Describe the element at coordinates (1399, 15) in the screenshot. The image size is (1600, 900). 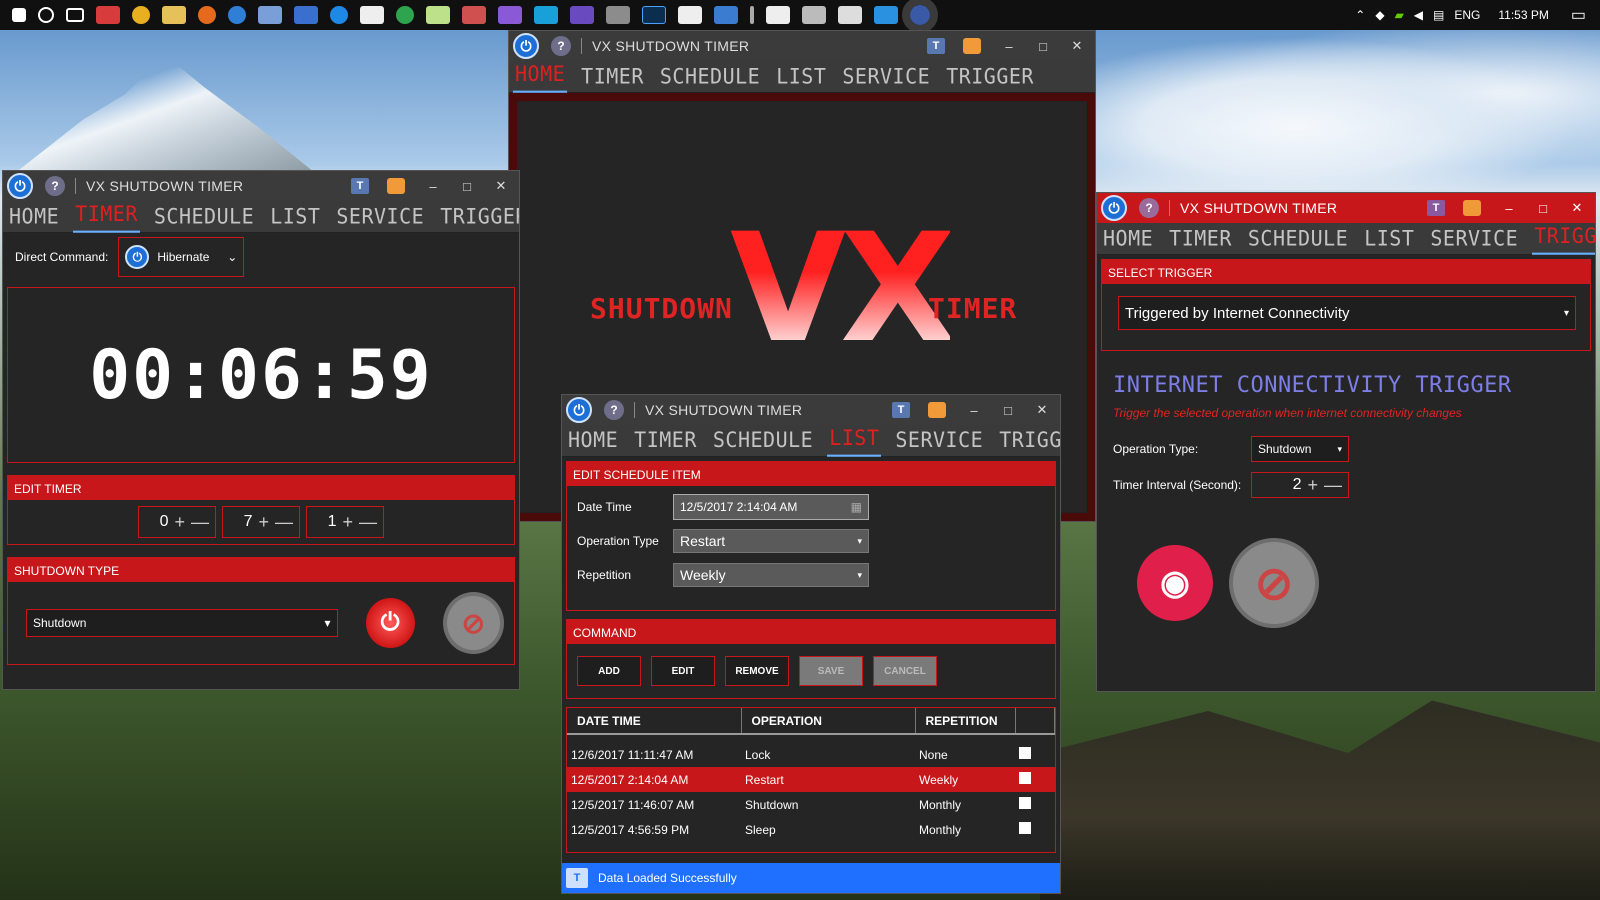
I see `nvidia-icon: ▰` at that location.